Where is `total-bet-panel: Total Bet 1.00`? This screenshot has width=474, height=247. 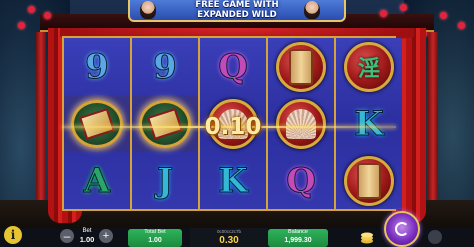 total-bet-panel: Total Bet 1.00 is located at coordinates (155, 238).